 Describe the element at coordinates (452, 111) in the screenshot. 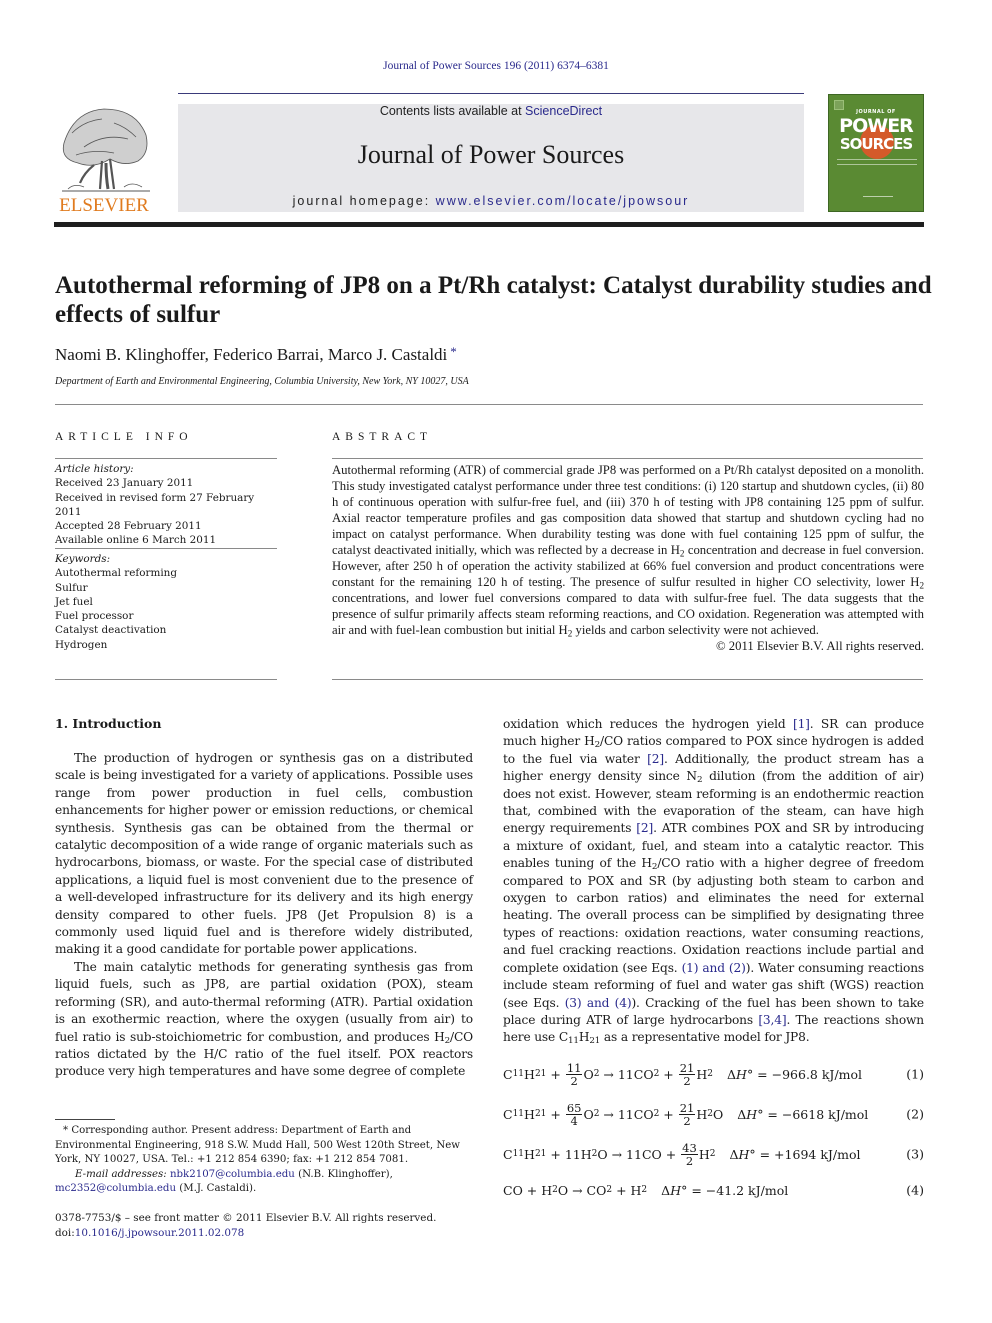

I see `contents-prefix: Contents lists available at` at that location.